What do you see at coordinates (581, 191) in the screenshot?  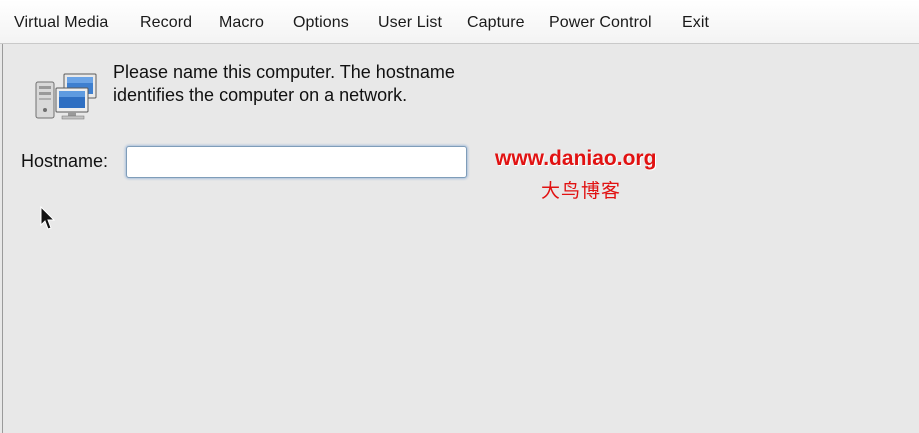 I see `watermark-chinese-text: 大鸟博客` at bounding box center [581, 191].